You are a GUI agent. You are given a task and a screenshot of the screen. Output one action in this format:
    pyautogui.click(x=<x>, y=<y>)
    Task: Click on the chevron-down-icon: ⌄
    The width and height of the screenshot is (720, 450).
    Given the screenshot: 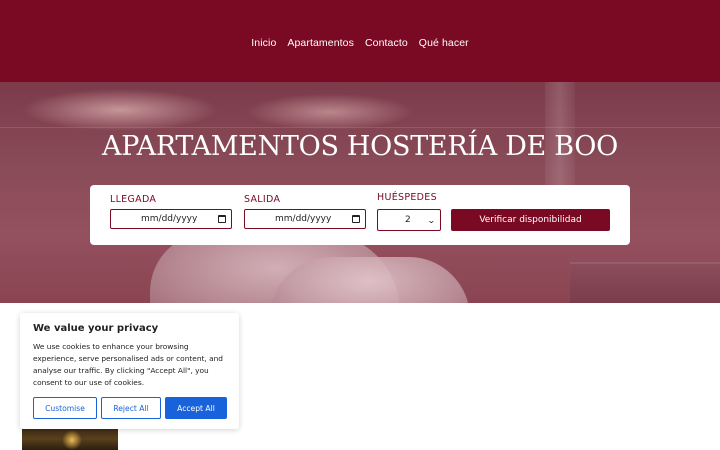 What is the action you would take?
    pyautogui.click(x=432, y=220)
    